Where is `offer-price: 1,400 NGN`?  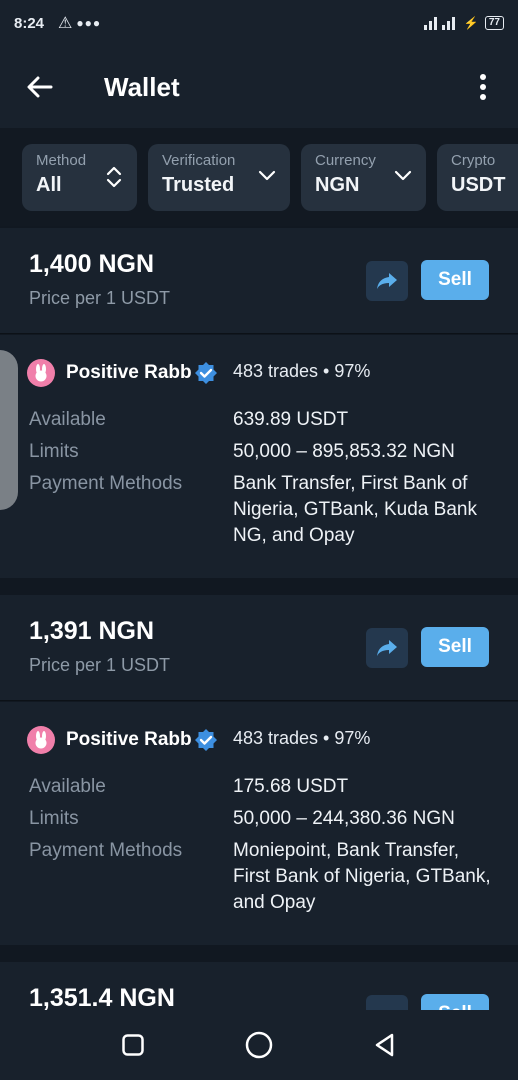
offer-price: 1,400 NGN is located at coordinates (92, 264).